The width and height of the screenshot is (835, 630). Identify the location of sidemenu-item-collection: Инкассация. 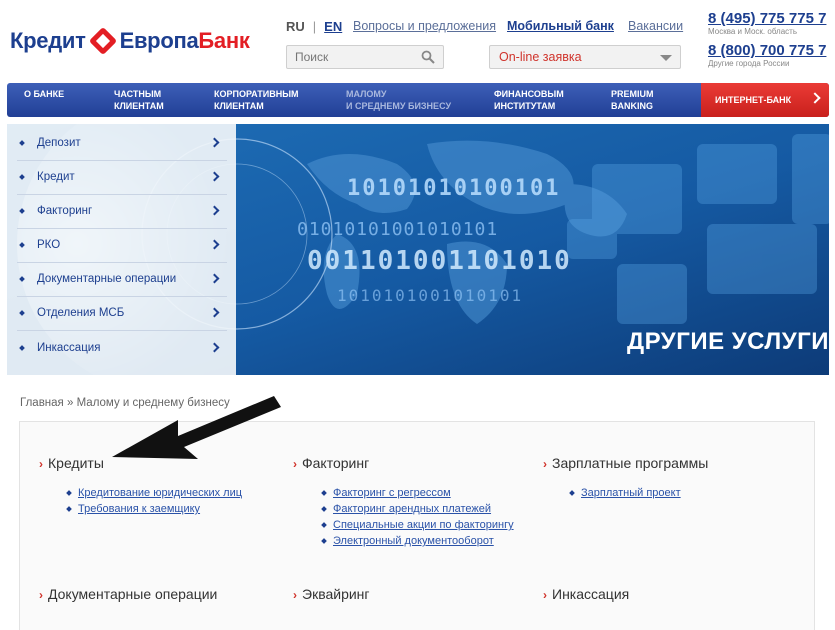
(121, 348).